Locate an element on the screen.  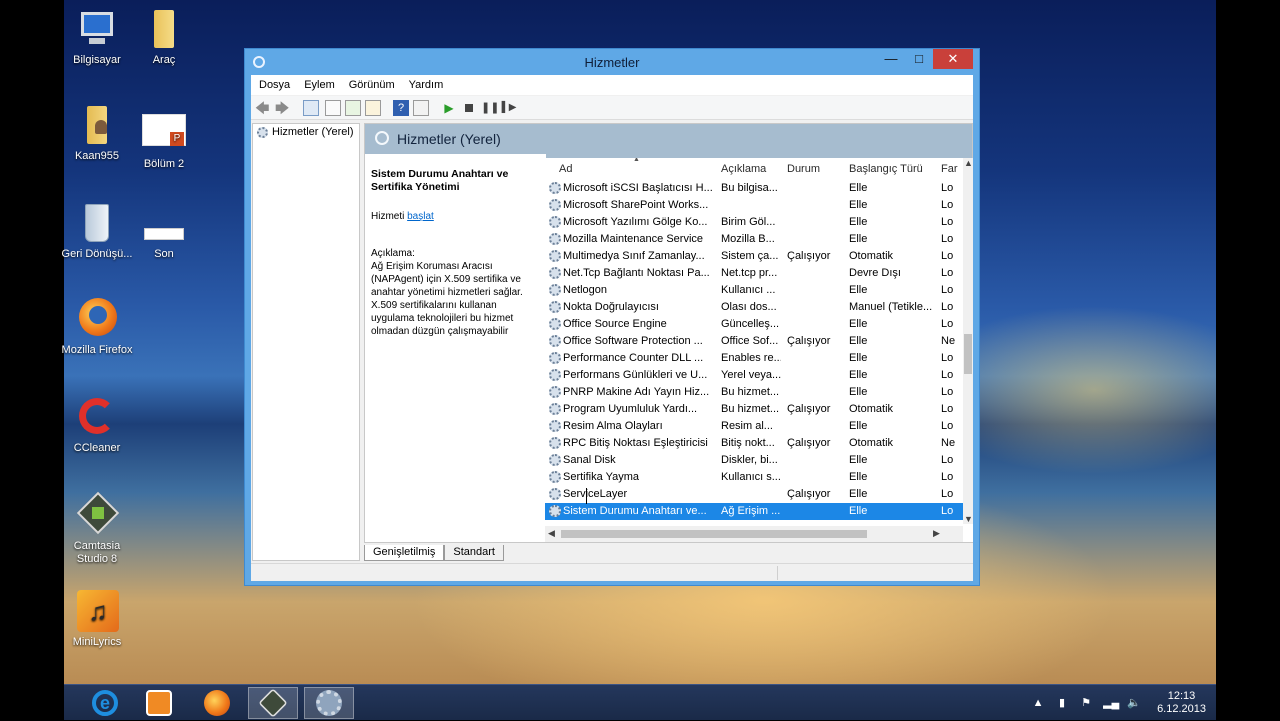
service-row: Microsoft SharePoint Works... Elle Lo is located at coordinates (754, 205).